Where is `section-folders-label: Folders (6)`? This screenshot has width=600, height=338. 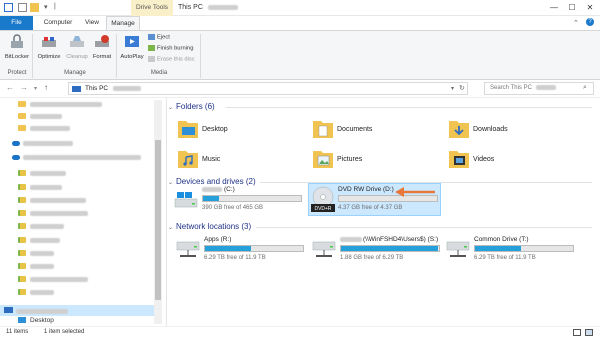
section-folders-label: Folders (6) is located at coordinates (195, 106).